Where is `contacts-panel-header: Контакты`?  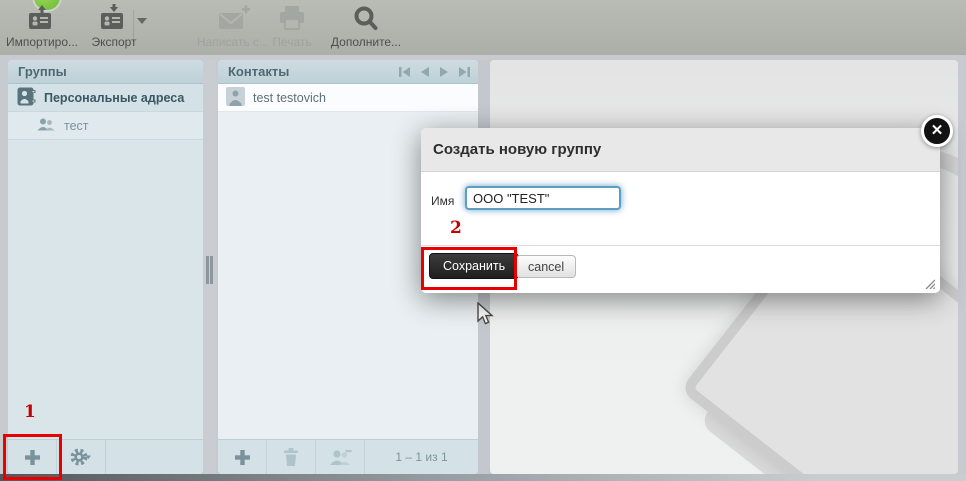
contacts-panel-header: Контакты is located at coordinates (348, 72).